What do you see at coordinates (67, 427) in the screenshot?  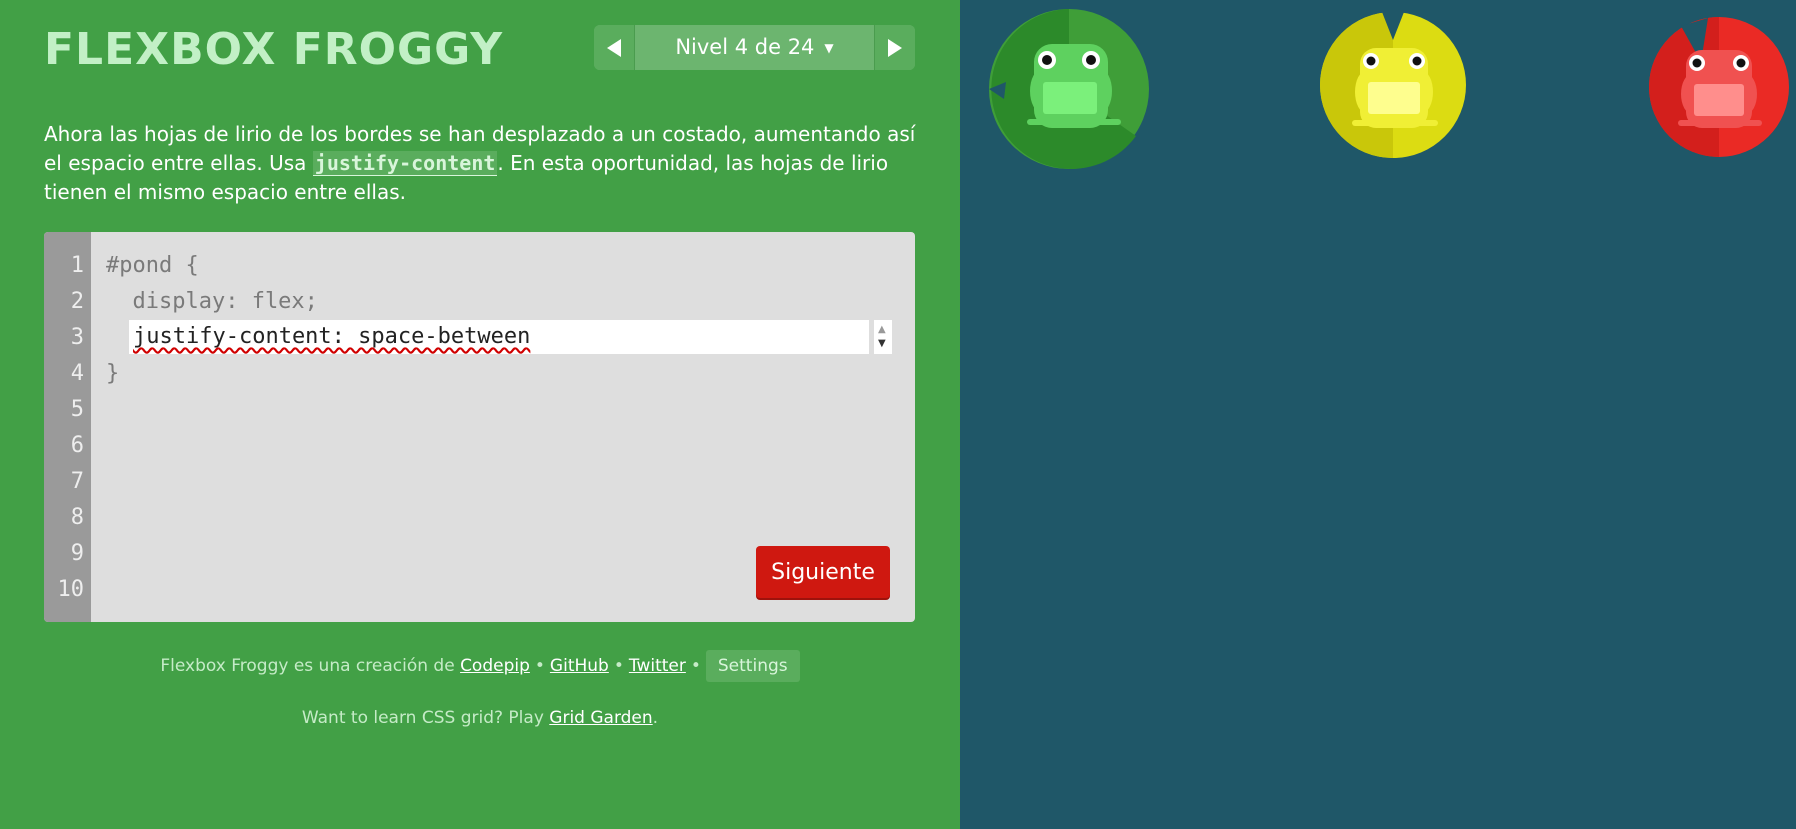 I see `line-number-gutter: 1 2 3 4 5 6 7 8 9 10` at bounding box center [67, 427].